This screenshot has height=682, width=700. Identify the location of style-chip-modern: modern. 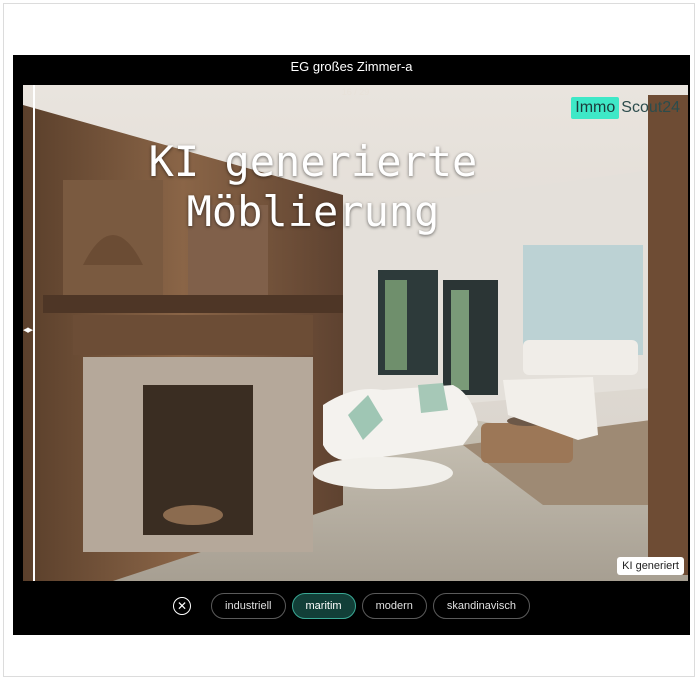
(394, 606).